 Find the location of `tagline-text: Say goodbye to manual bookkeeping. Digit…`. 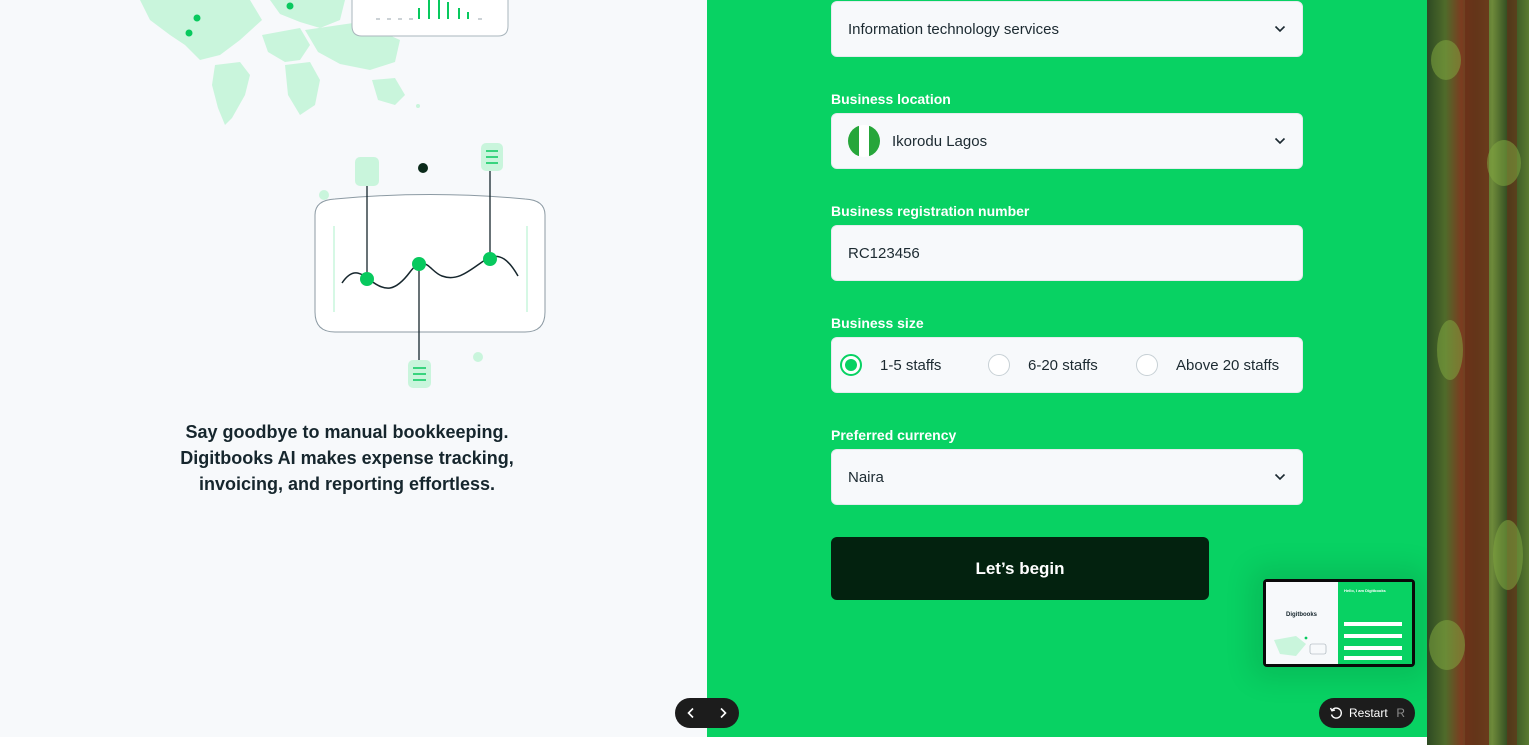

tagline-text: Say goodbye to manual bookkeeping. Digit… is located at coordinates (347, 458).